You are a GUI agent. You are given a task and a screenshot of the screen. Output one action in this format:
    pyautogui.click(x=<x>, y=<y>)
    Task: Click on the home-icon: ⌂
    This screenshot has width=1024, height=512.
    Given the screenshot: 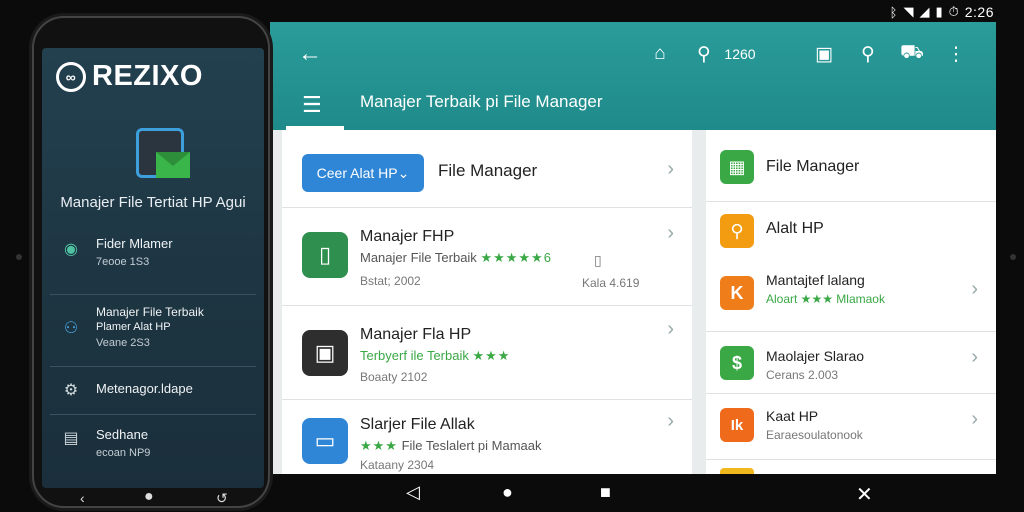 What is the action you would take?
    pyautogui.click(x=660, y=54)
    